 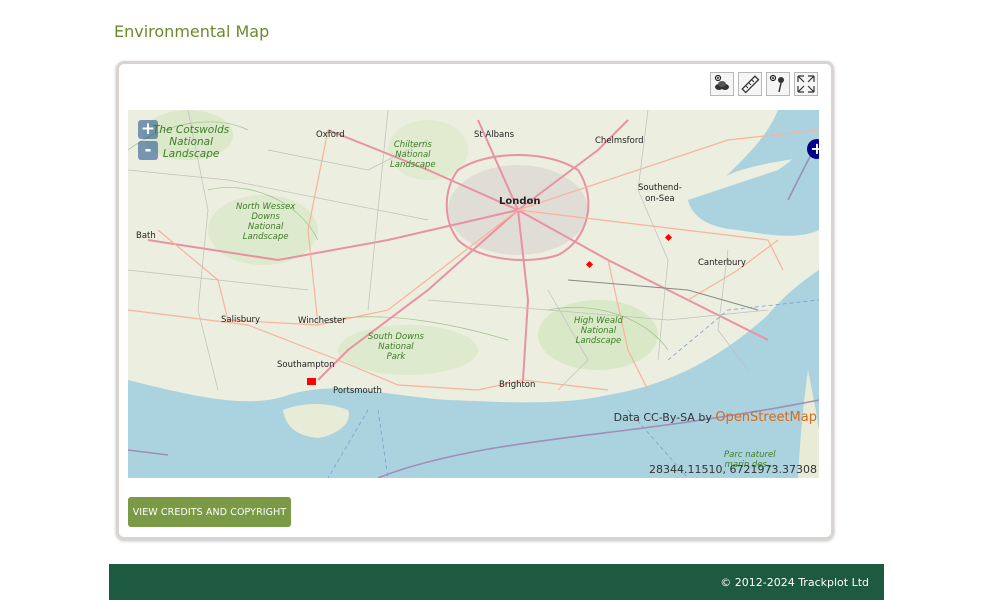 I want to click on place-southend: Southend- on-Sea, so click(x=660, y=193).